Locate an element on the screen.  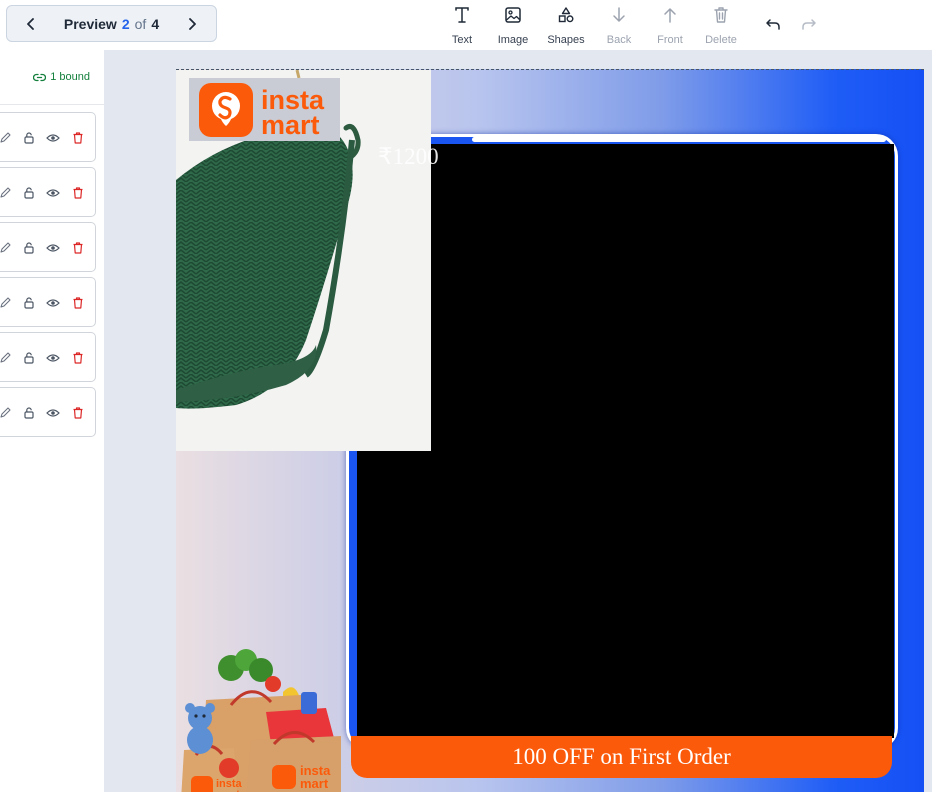
bound-count-label: 1 bound is located at coordinates (70, 77).